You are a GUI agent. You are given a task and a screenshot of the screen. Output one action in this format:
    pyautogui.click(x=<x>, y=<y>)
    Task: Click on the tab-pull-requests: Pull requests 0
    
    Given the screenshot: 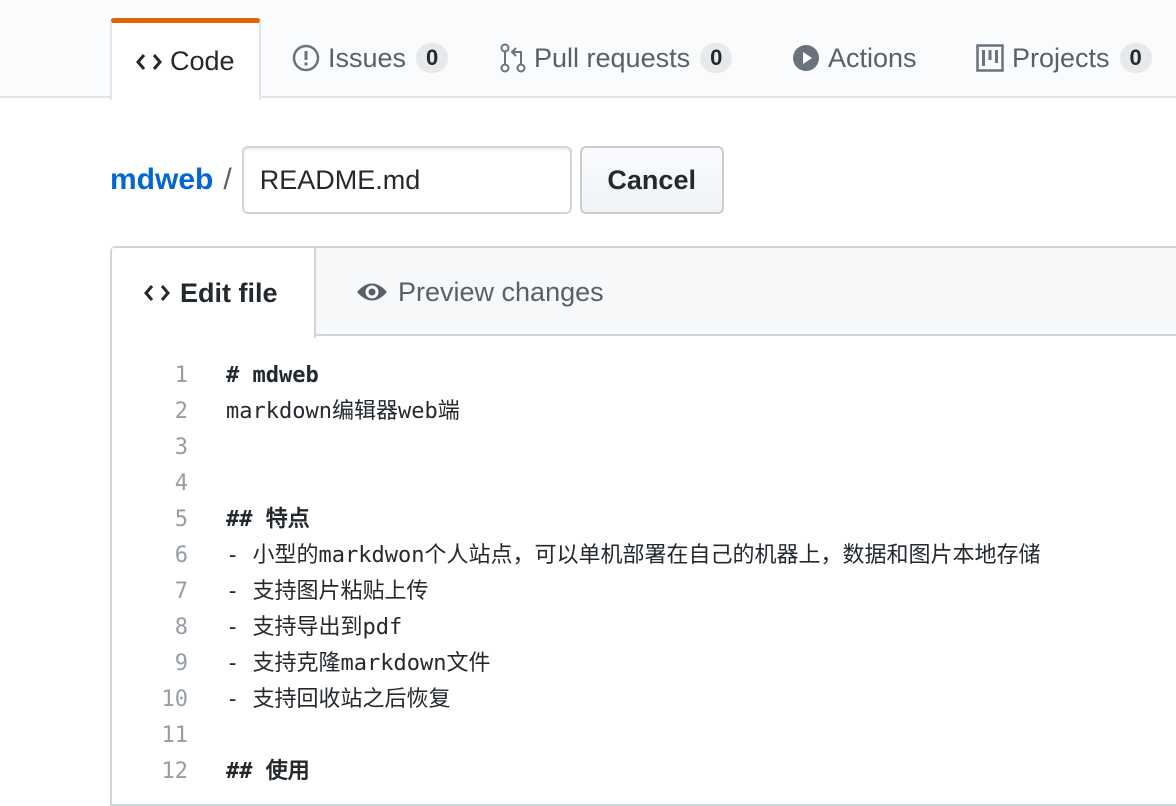 What is the action you would take?
    pyautogui.click(x=616, y=58)
    